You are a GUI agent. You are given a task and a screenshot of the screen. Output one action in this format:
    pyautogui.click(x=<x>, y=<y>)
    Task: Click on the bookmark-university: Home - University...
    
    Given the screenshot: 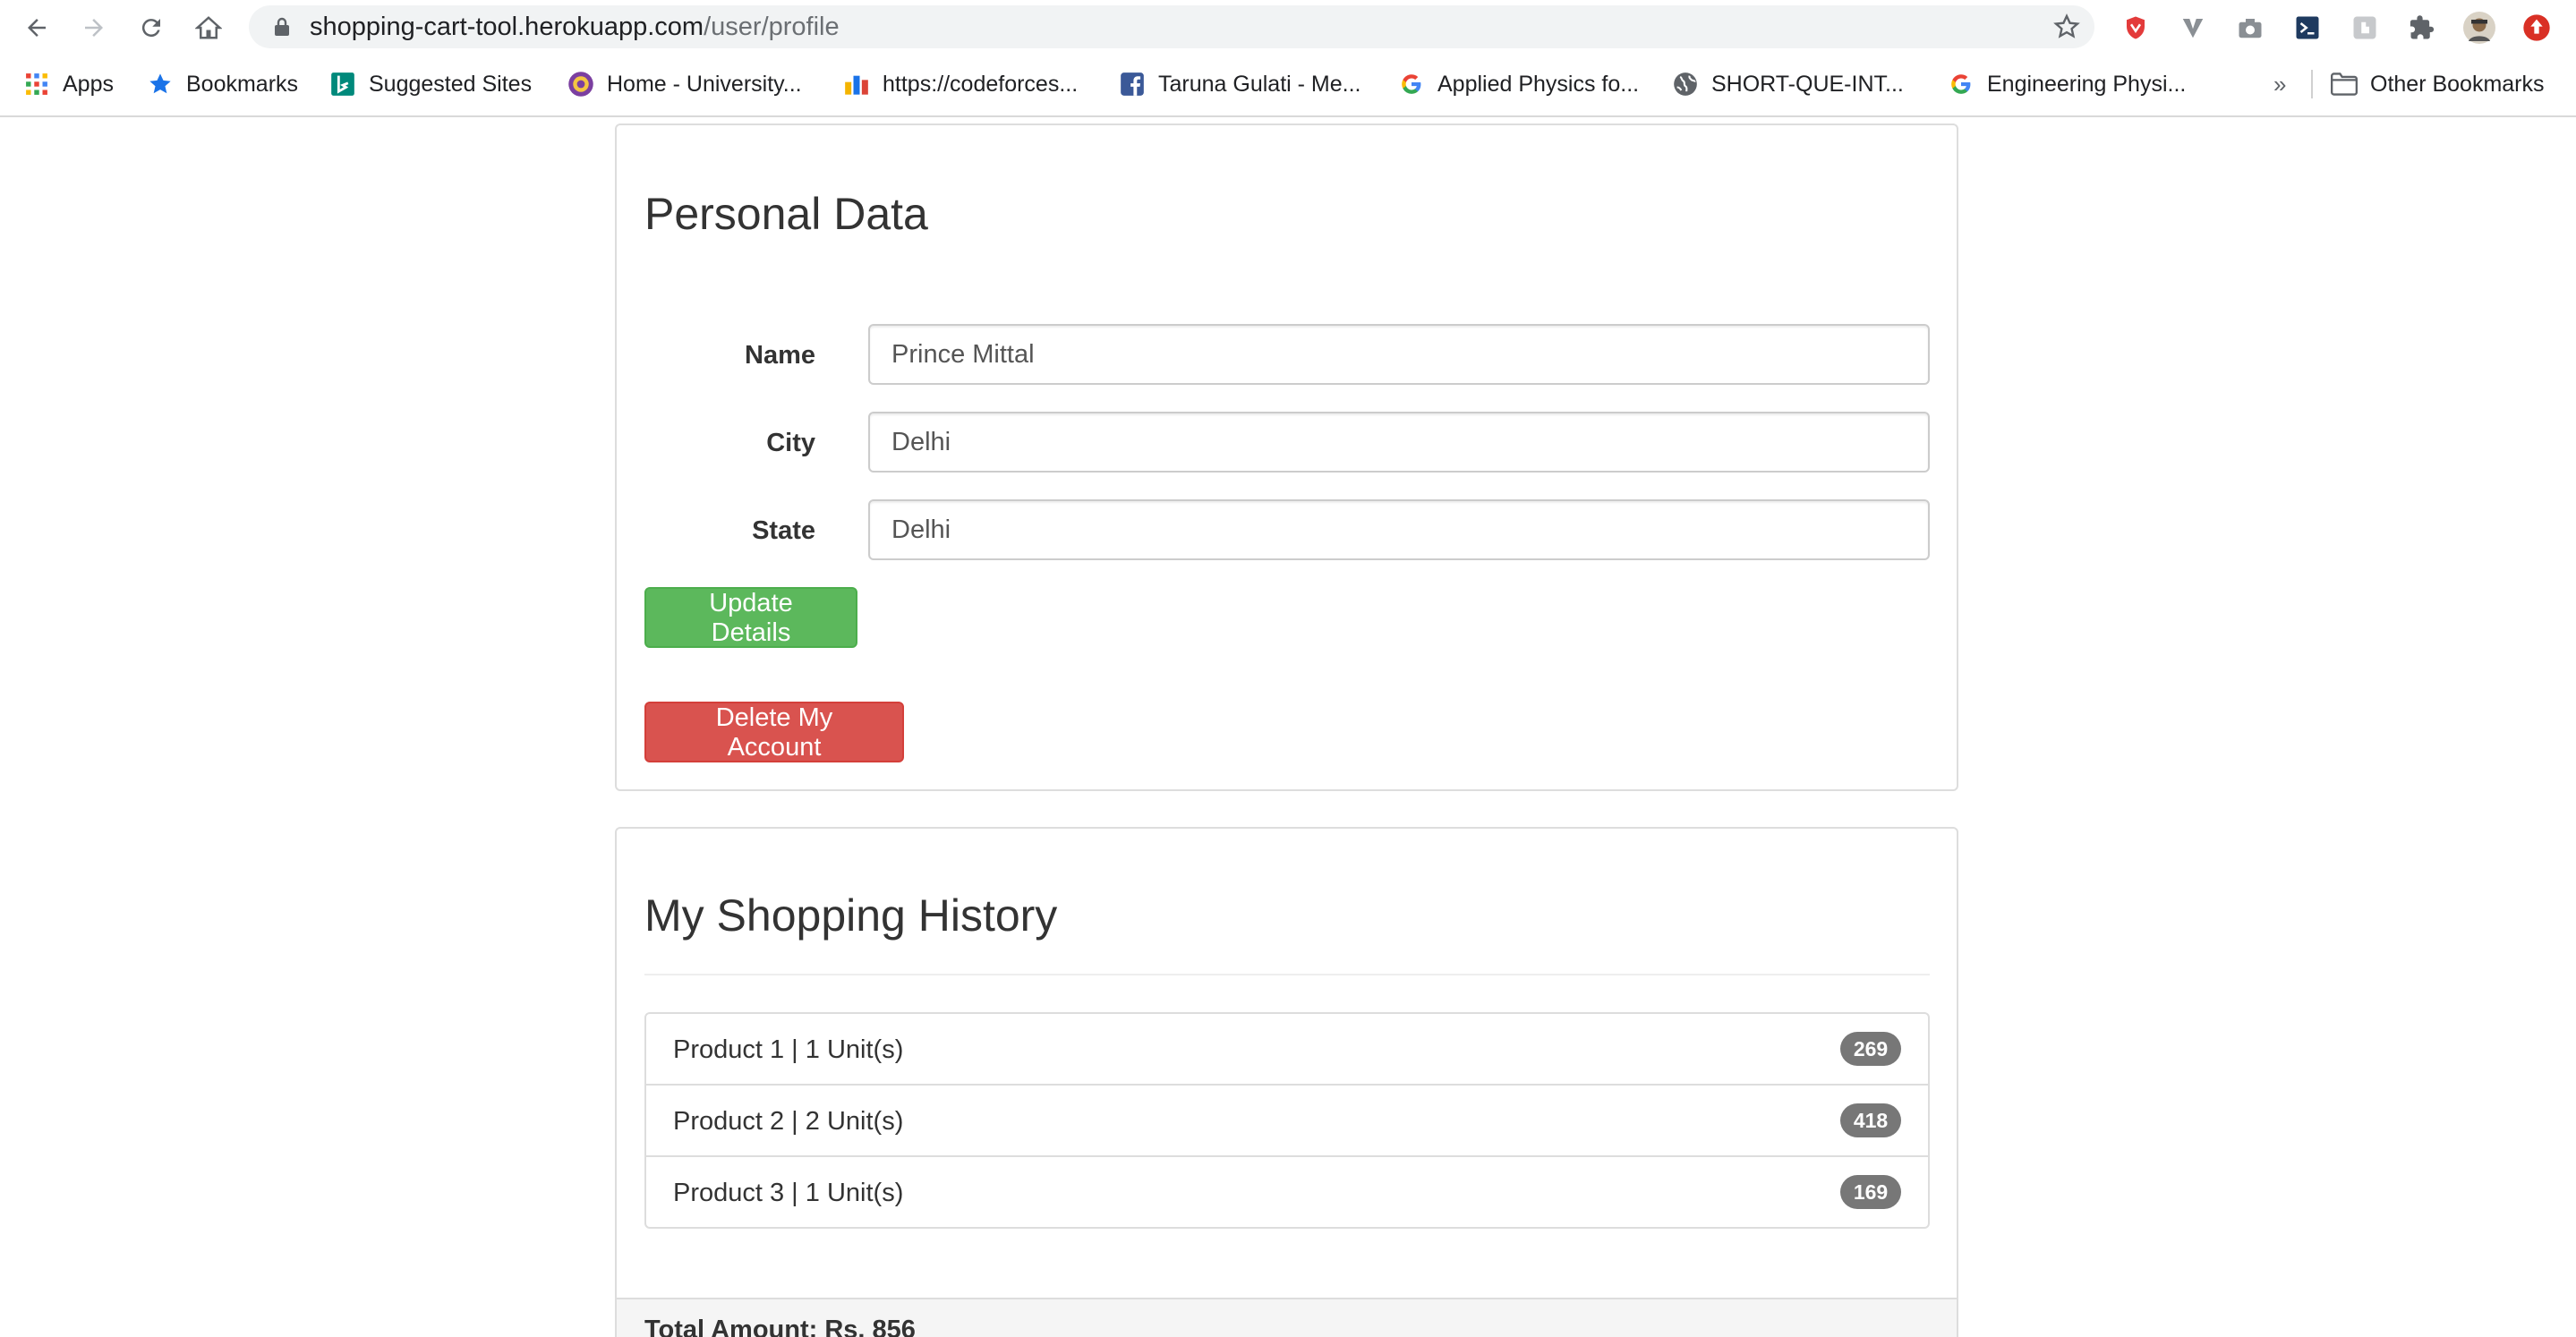 What is the action you would take?
    pyautogui.click(x=684, y=84)
    